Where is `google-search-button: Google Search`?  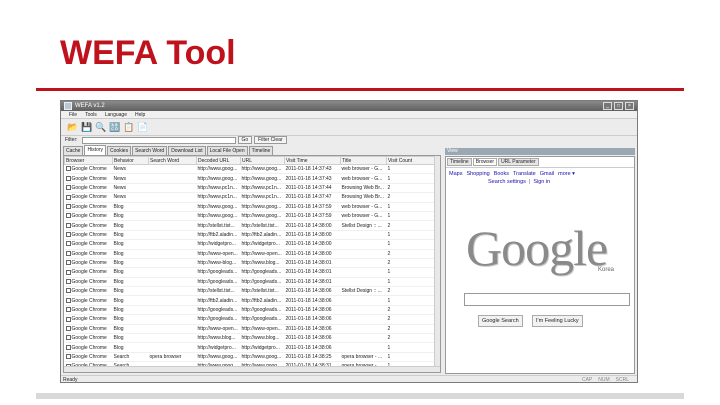
google-search-button: Google Search is located at coordinates (500, 321).